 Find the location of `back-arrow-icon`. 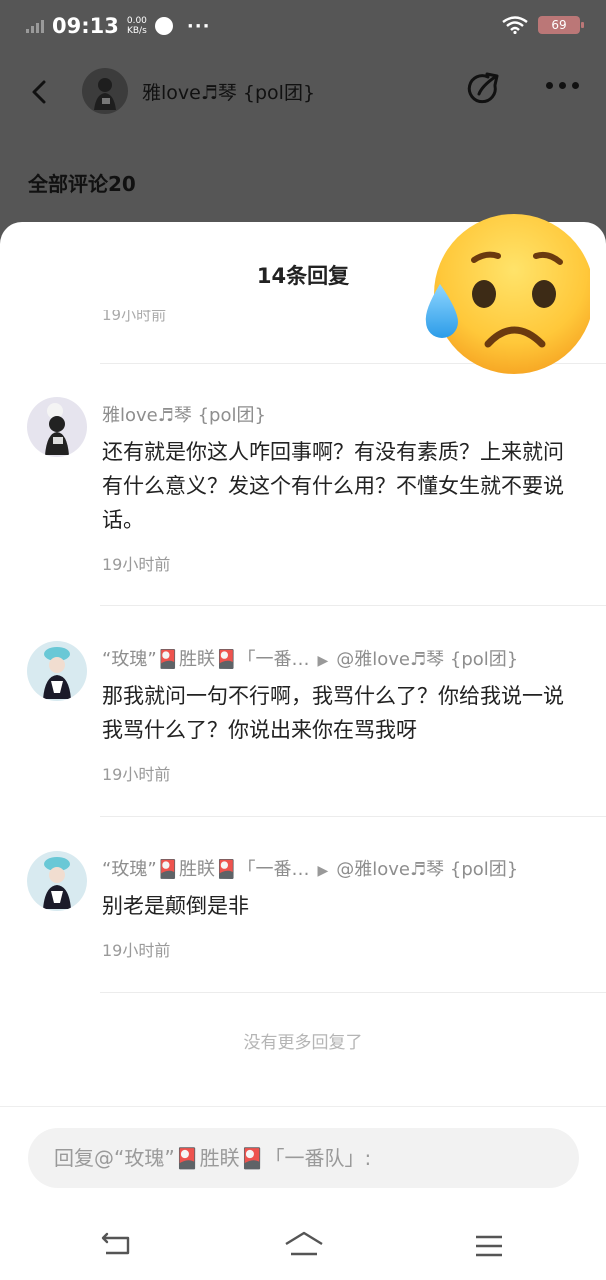

back-arrow-icon is located at coordinates (40, 92).